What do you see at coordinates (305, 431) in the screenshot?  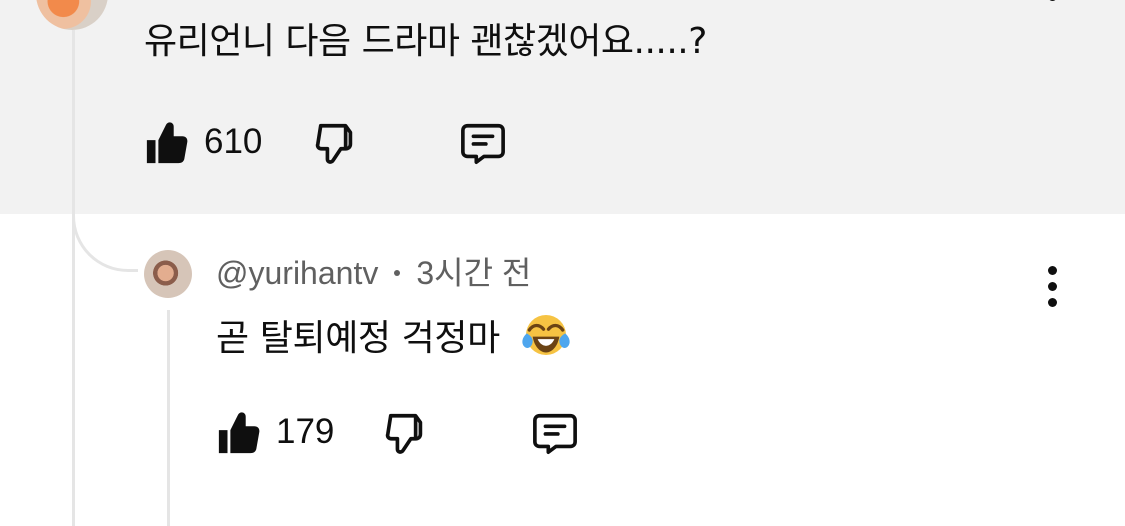 I see `reply-like-count: 179` at bounding box center [305, 431].